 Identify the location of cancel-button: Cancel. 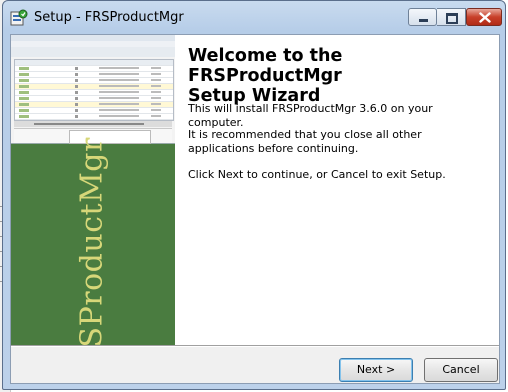
(461, 370).